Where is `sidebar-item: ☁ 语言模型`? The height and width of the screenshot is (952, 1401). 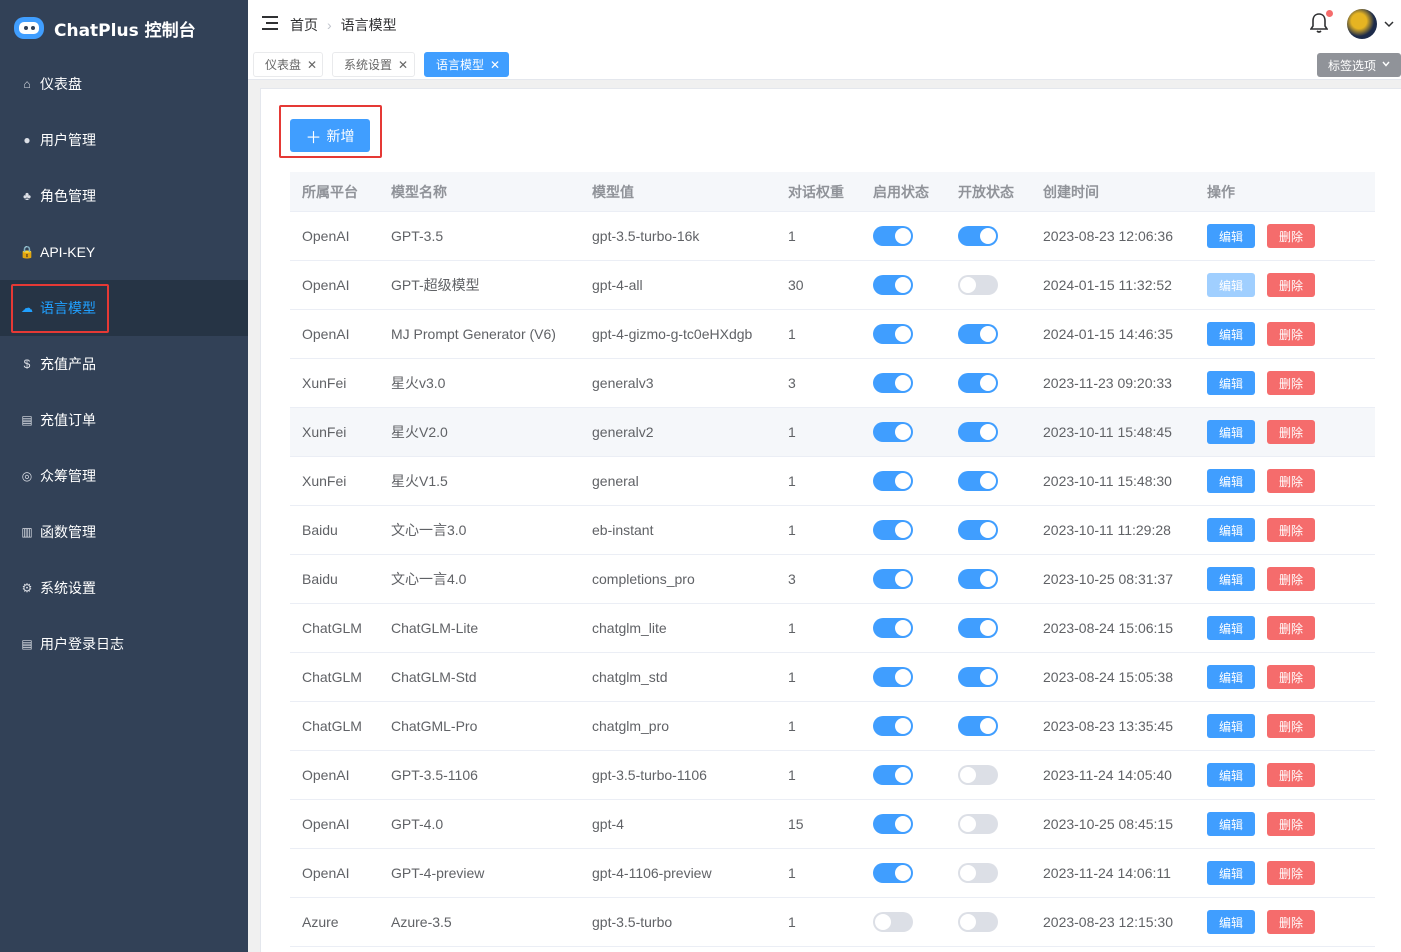
sidebar-item: ☁ 语言模型 is located at coordinates (124, 308).